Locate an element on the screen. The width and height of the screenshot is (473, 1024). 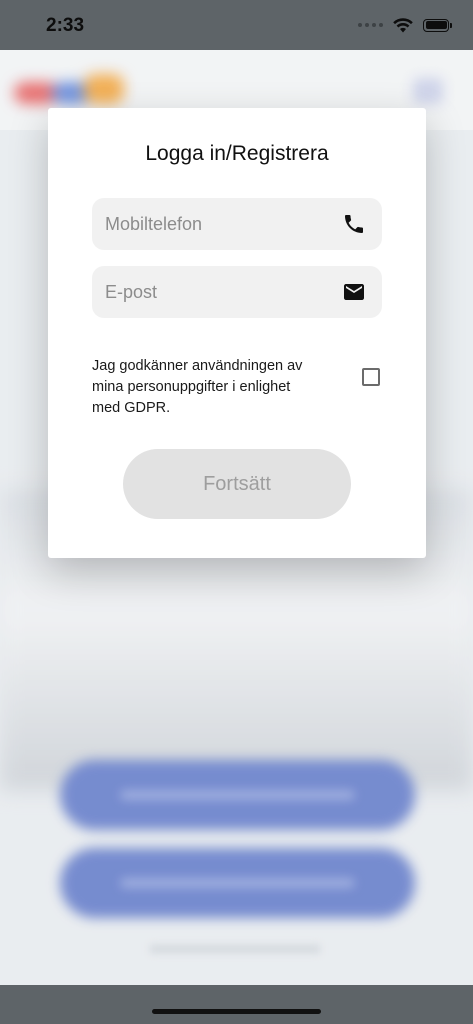
wifi-icon is located at coordinates (403, 24).